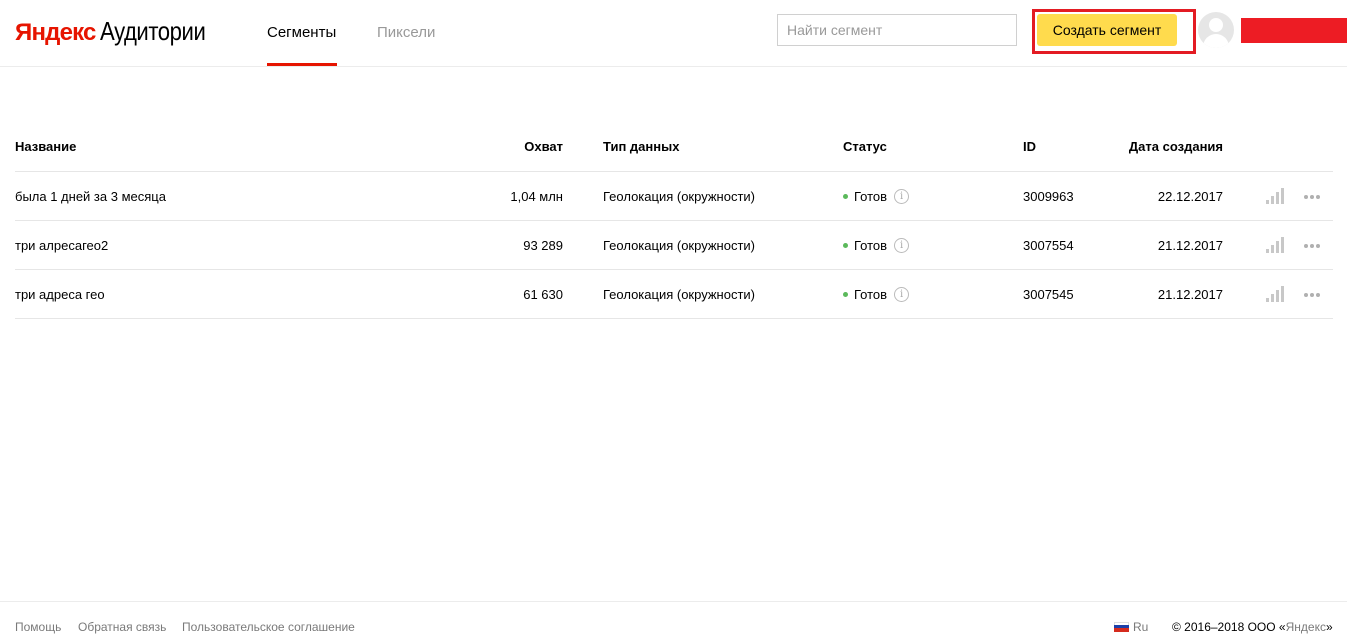 This screenshot has height=641, width=1347. Describe the element at coordinates (1294, 30) in the screenshot. I see `user-name-redacted` at that location.